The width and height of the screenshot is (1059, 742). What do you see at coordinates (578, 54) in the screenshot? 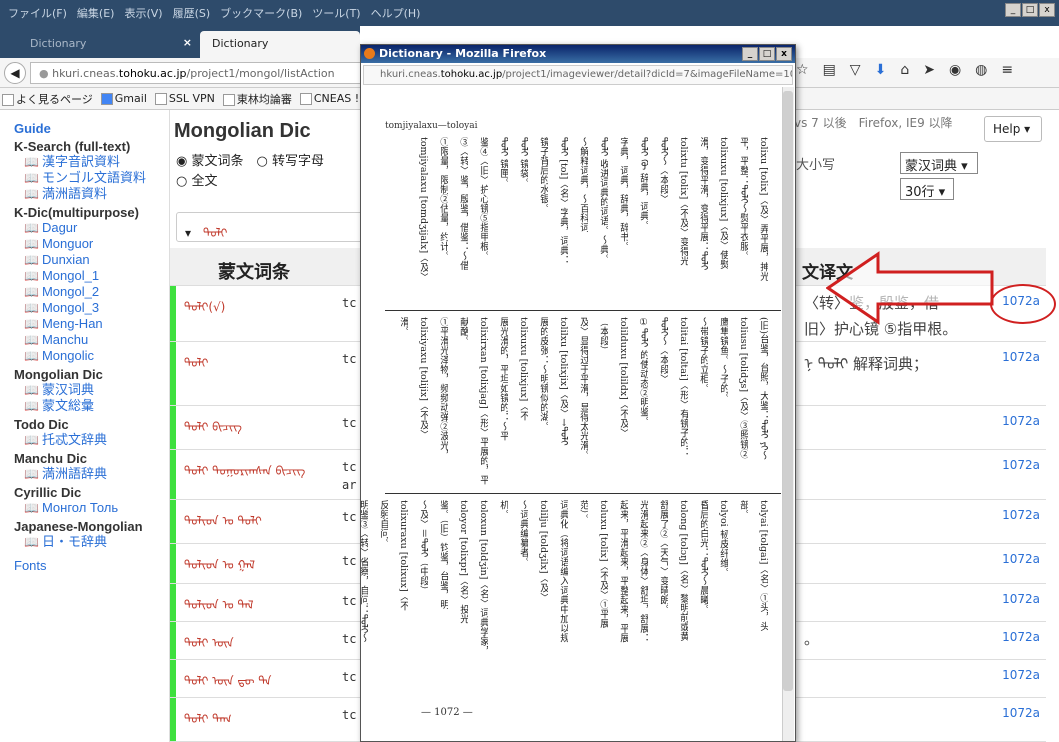
I see `popup-titlebar: Dictionary - Mozilla Firefox _ □ x` at bounding box center [578, 54].